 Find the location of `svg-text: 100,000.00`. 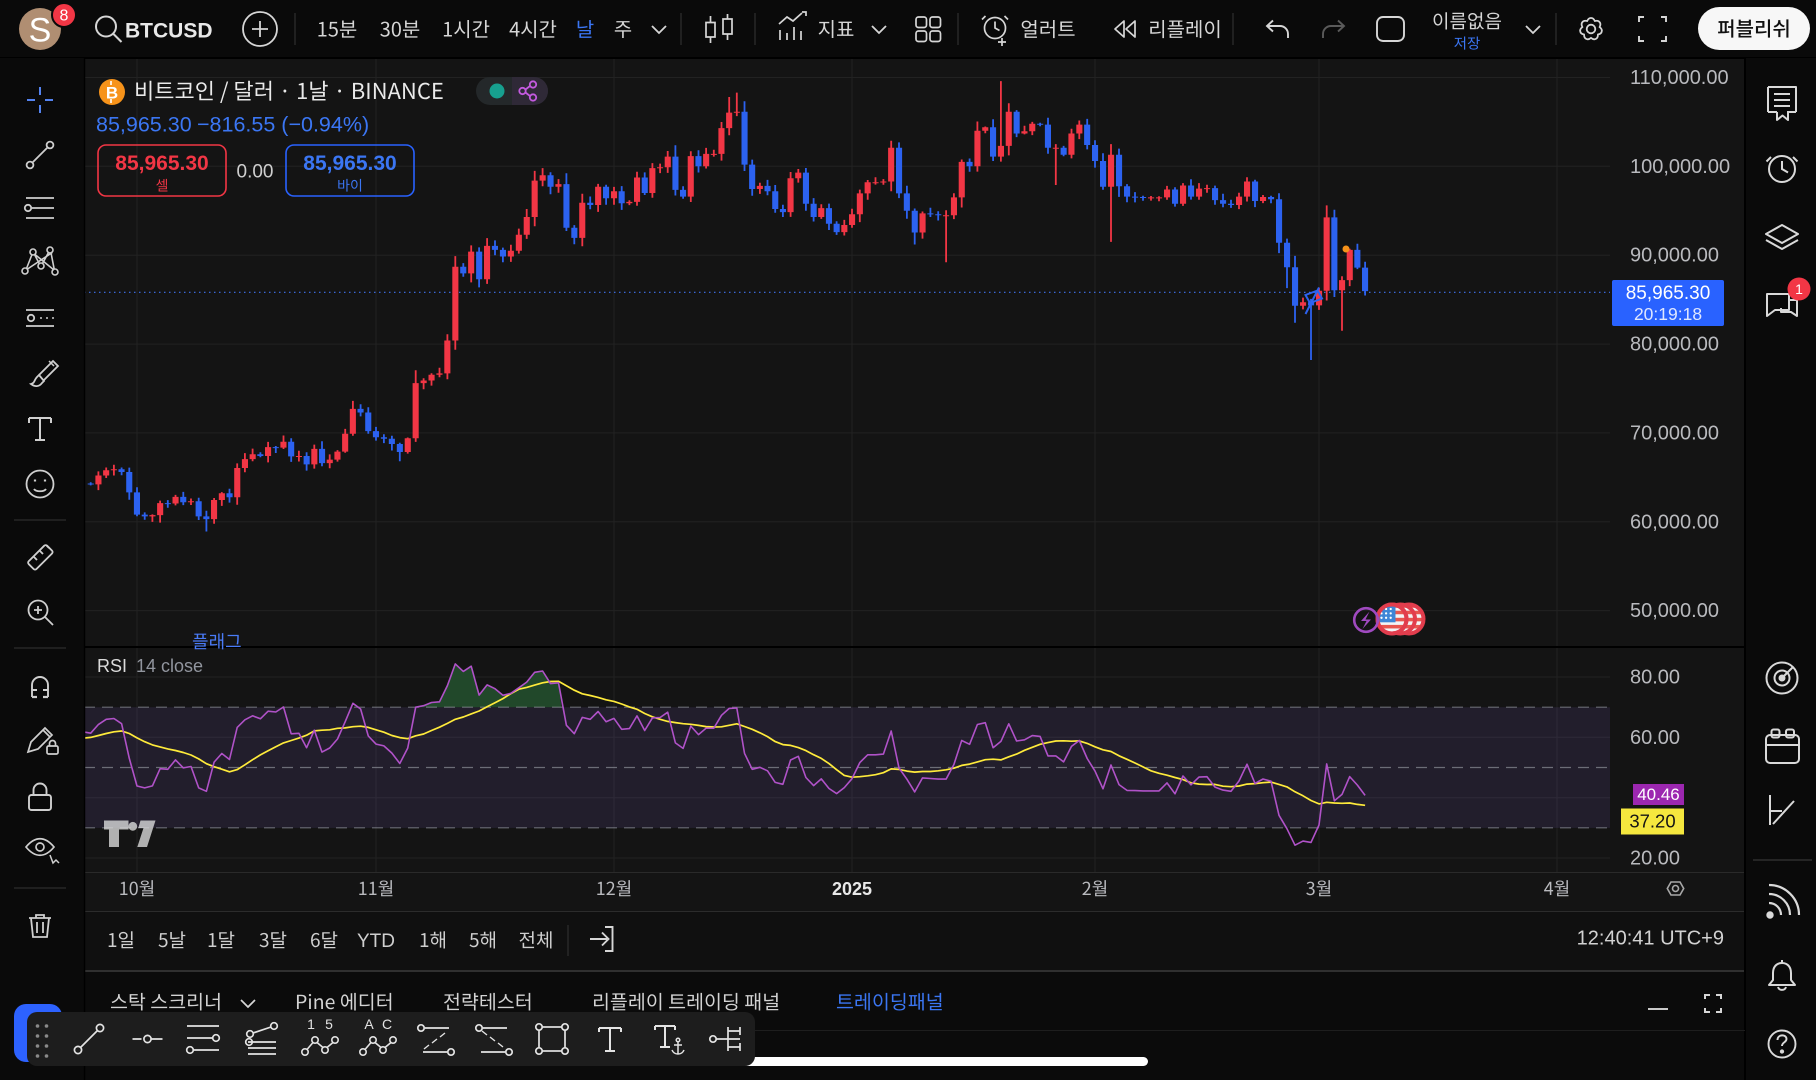

svg-text: 100,000.00 is located at coordinates (1680, 167).